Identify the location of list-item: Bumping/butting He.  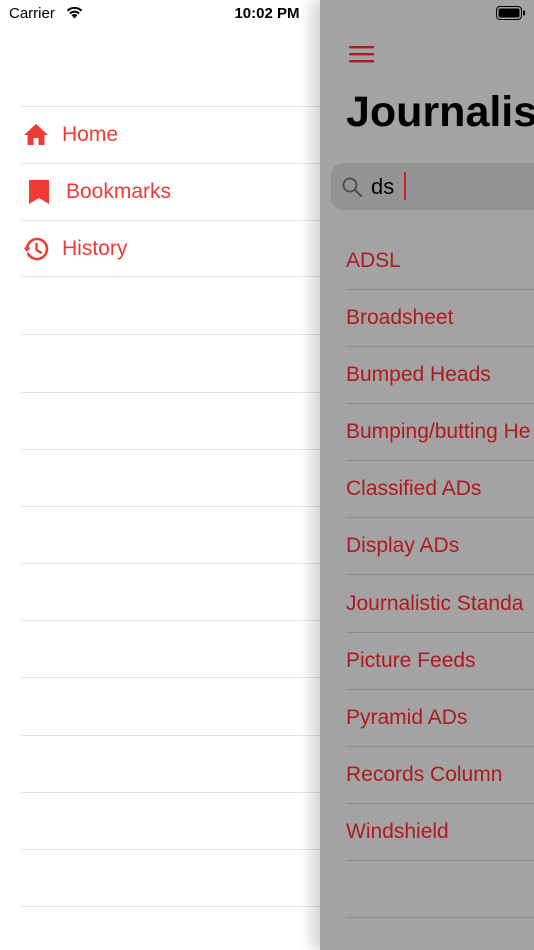
(440, 432).